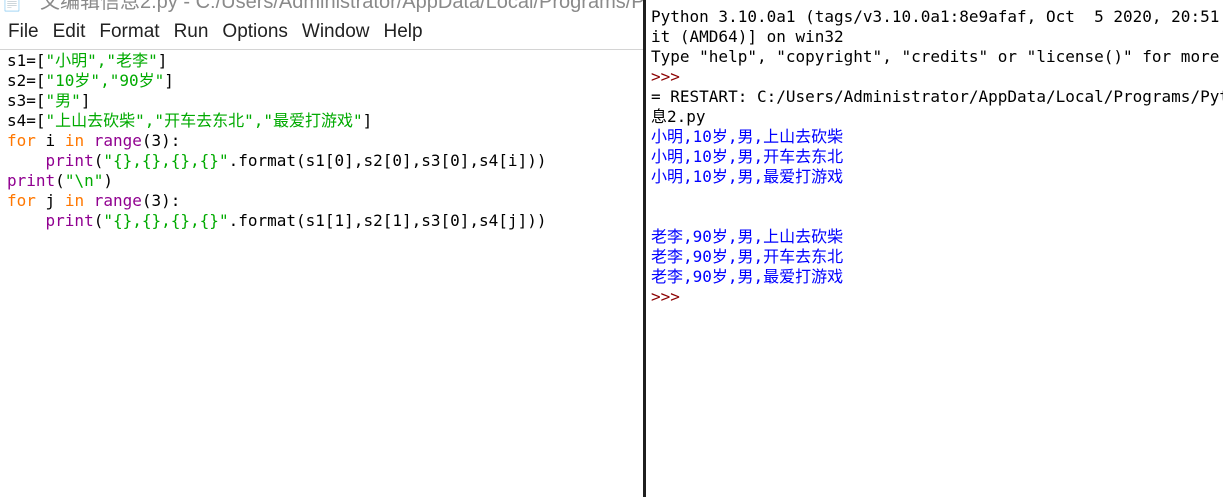 The width and height of the screenshot is (1223, 497). I want to click on code-token: "\n", so click(84, 180).